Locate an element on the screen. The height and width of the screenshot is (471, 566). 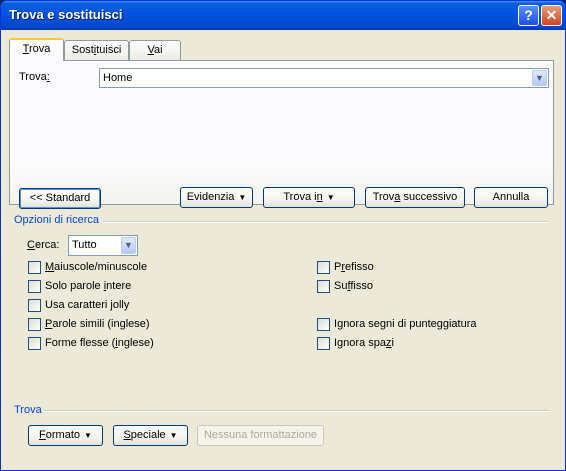
match-suffix-label: Suffisso is located at coordinates (353, 286).